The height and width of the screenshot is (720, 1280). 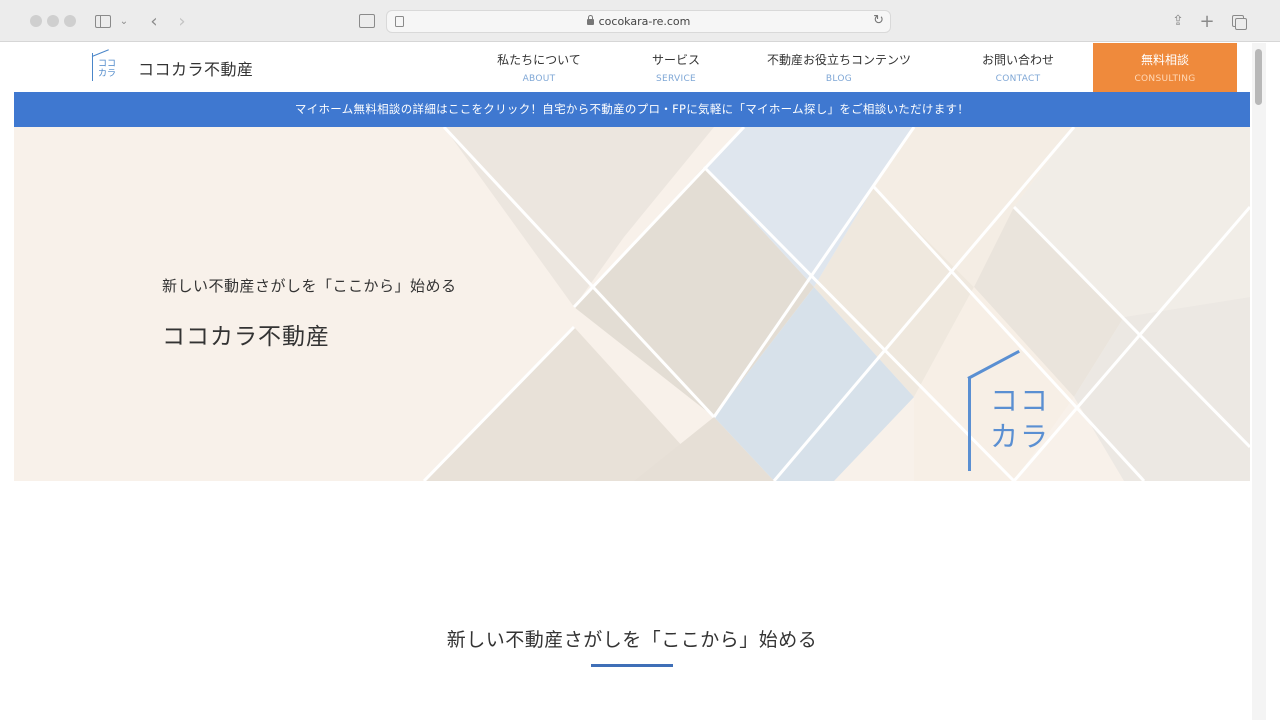 I want to click on back-icon: ‹, so click(x=154, y=21).